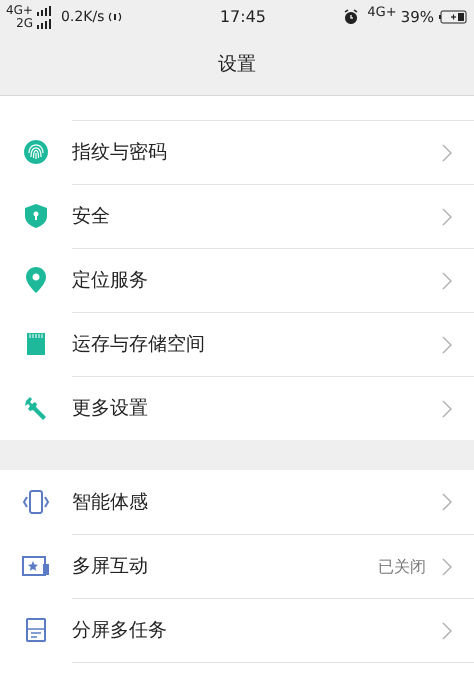 This screenshot has width=474, height=673. Describe the element at coordinates (417, 17) in the screenshot. I see `battery-percent: 39%` at that location.